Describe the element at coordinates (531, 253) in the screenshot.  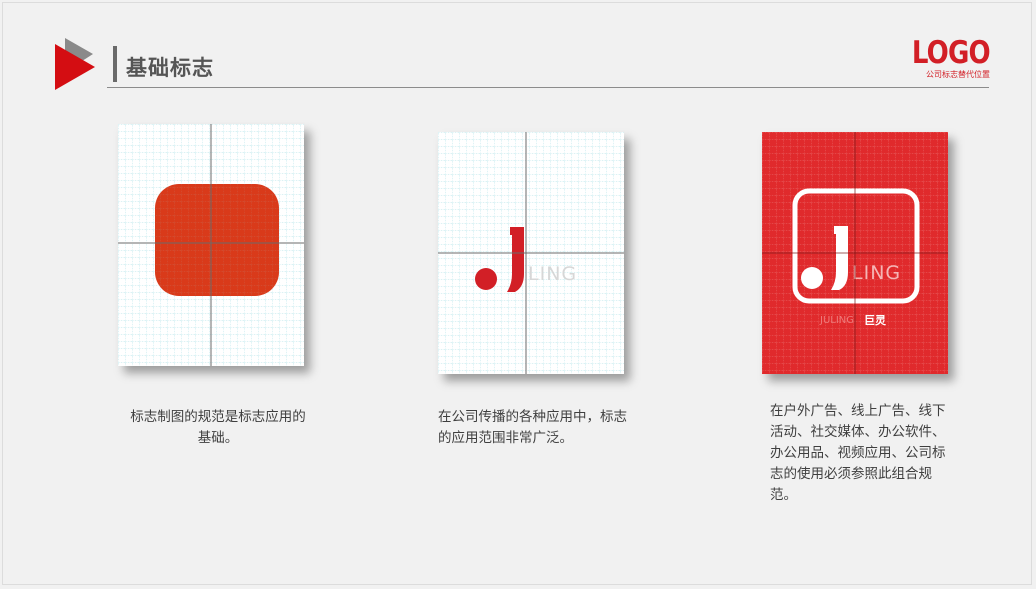
I see `logo-wordmark-card: LING` at that location.